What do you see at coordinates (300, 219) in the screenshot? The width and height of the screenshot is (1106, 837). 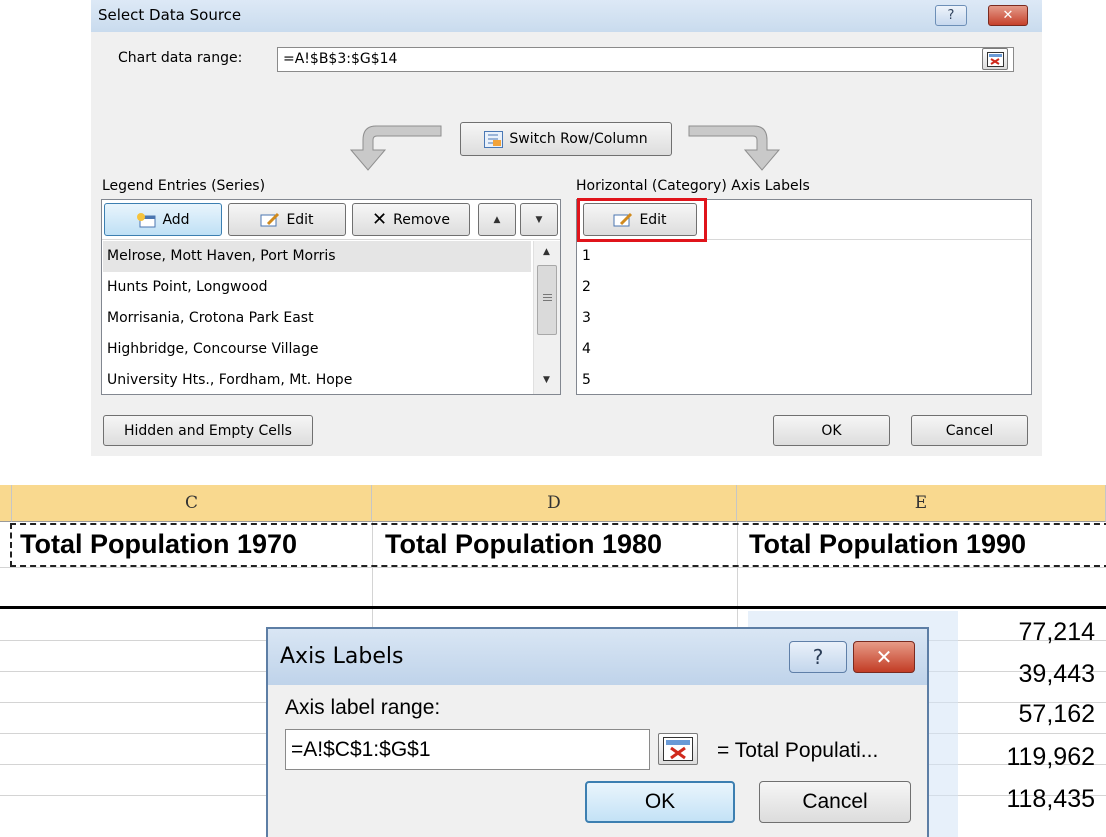 I see `edit-label: Edit` at bounding box center [300, 219].